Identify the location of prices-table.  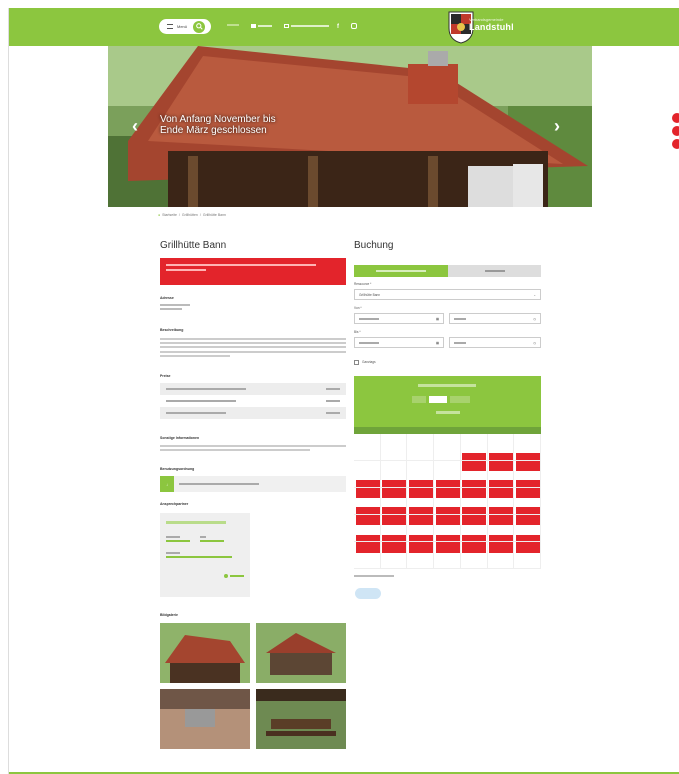
(253, 401).